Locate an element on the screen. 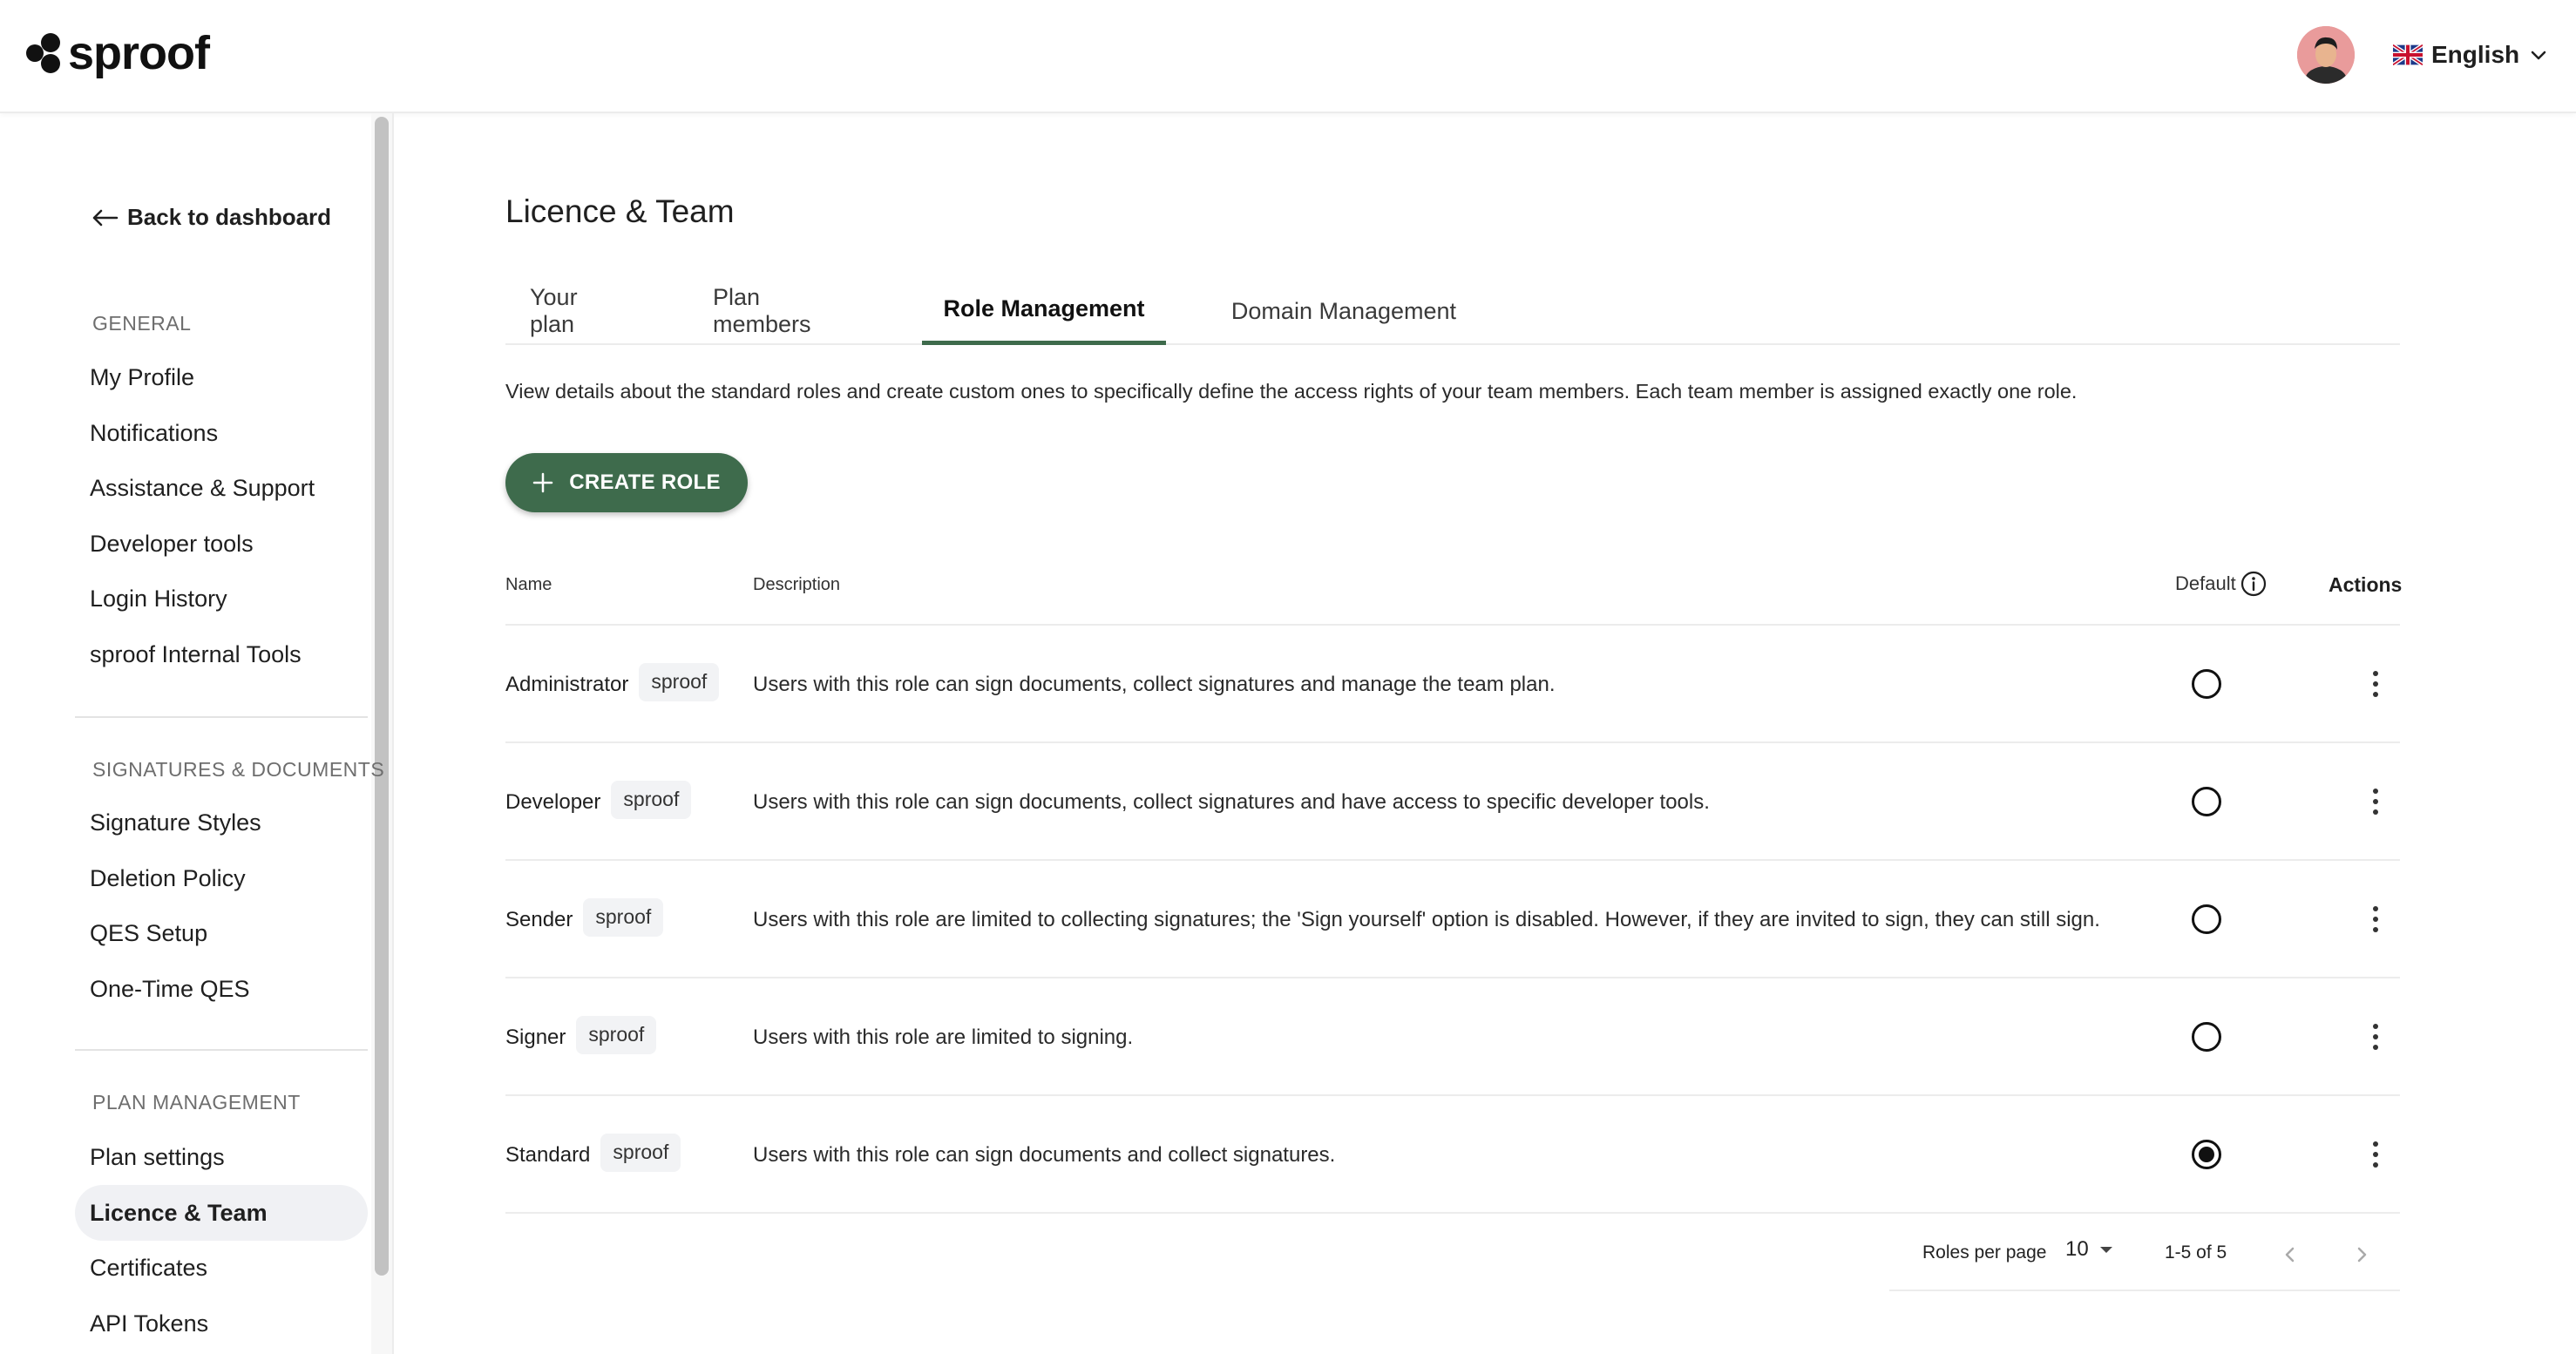  role-name: Developer is located at coordinates (553, 801).